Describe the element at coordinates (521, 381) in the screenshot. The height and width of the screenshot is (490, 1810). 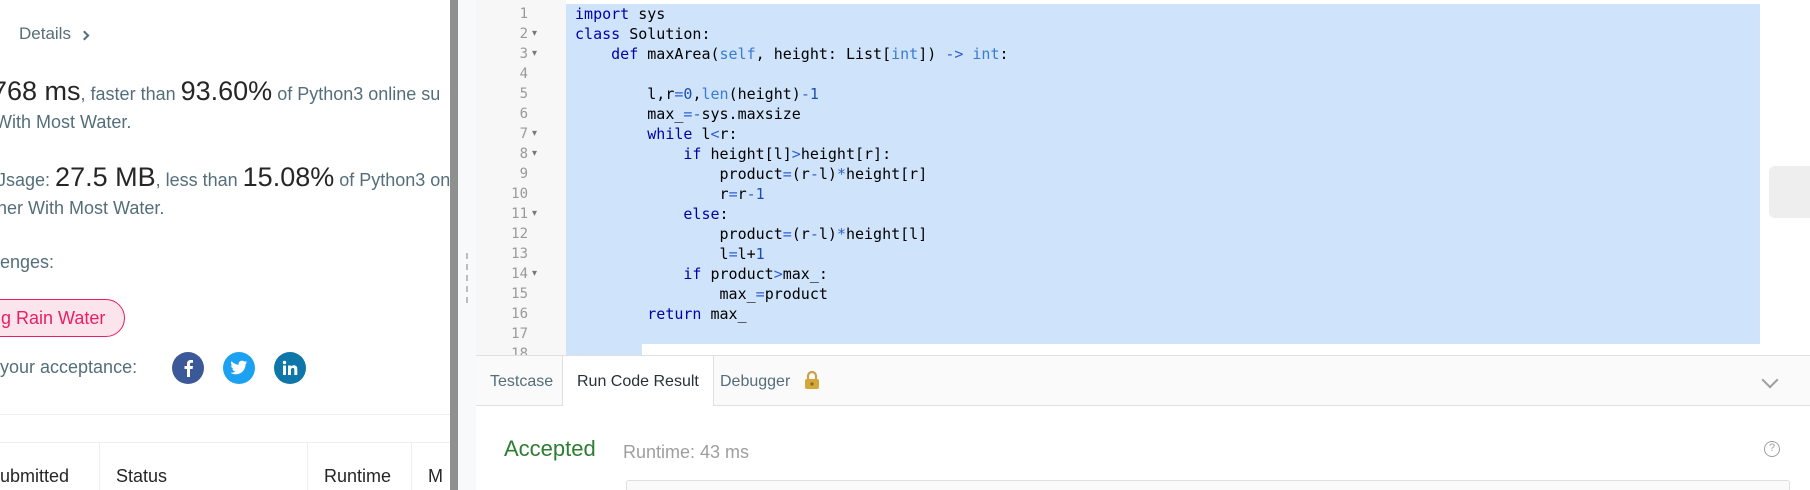
I see `tab-testcase: Testcase` at that location.